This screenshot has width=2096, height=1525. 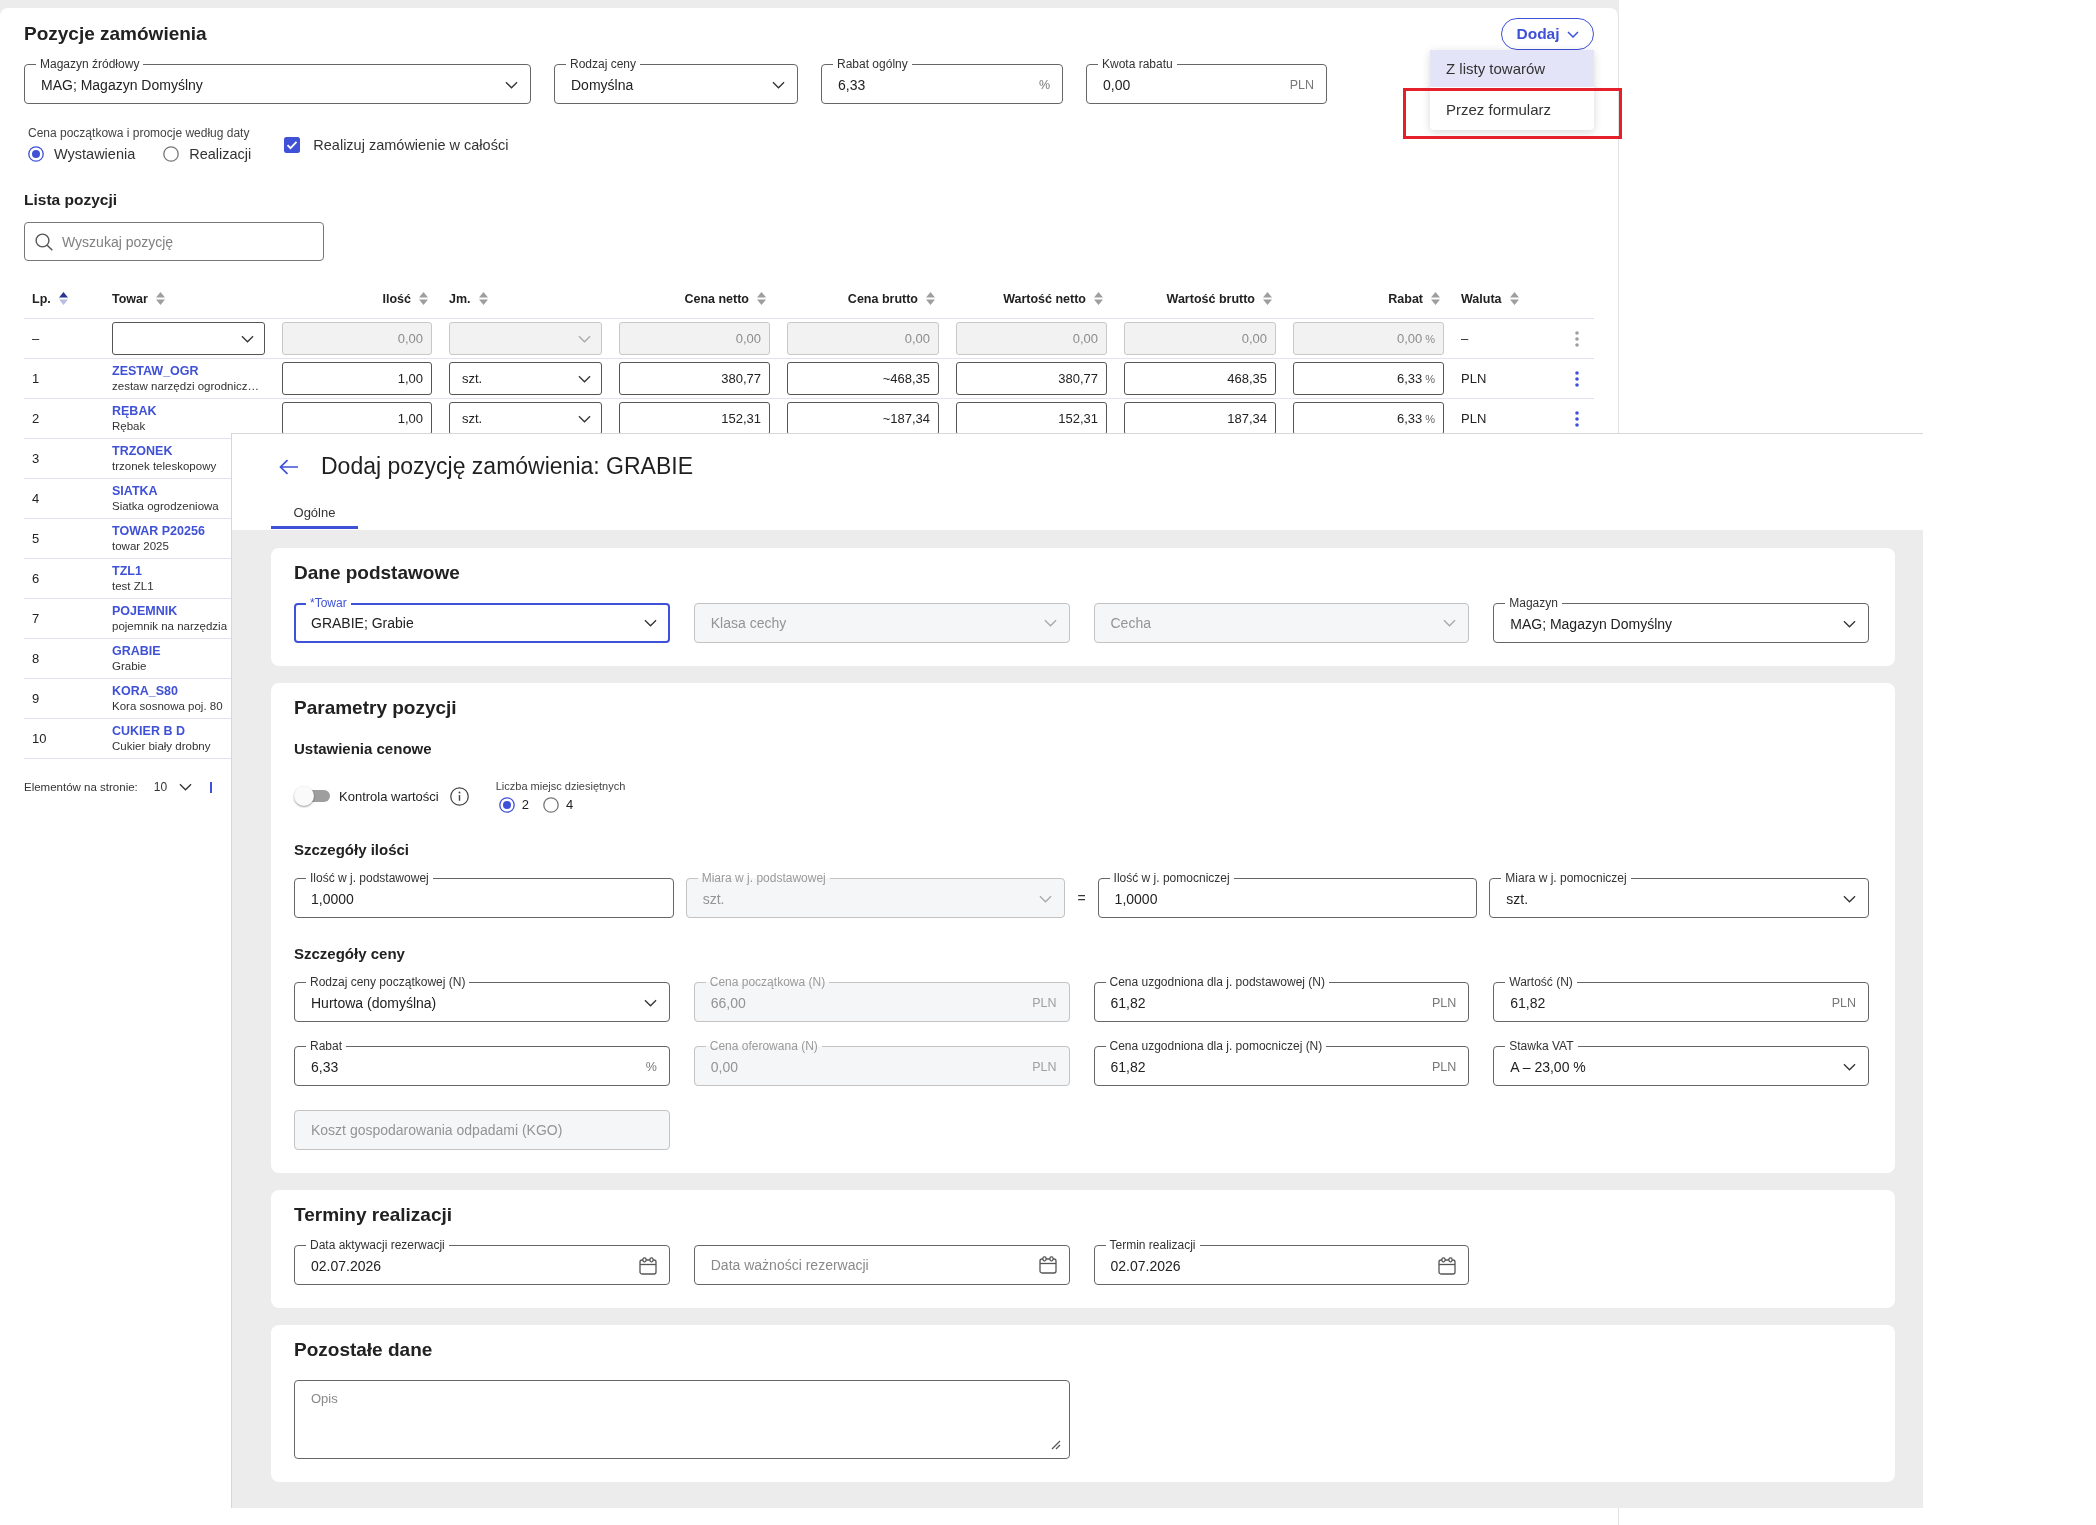 I want to click on column-header: Towar, so click(x=138, y=298).